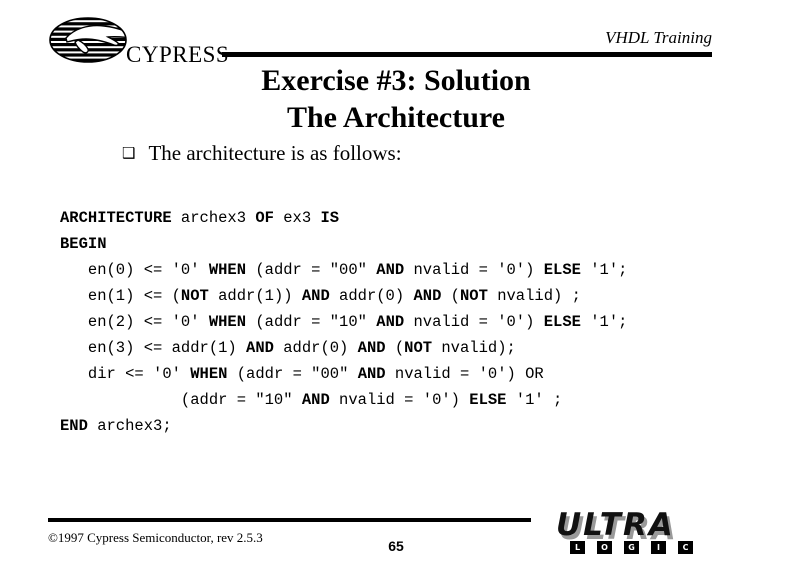 The width and height of the screenshot is (792, 562). What do you see at coordinates (297, 218) in the screenshot?
I see `code-text: ex3` at bounding box center [297, 218].